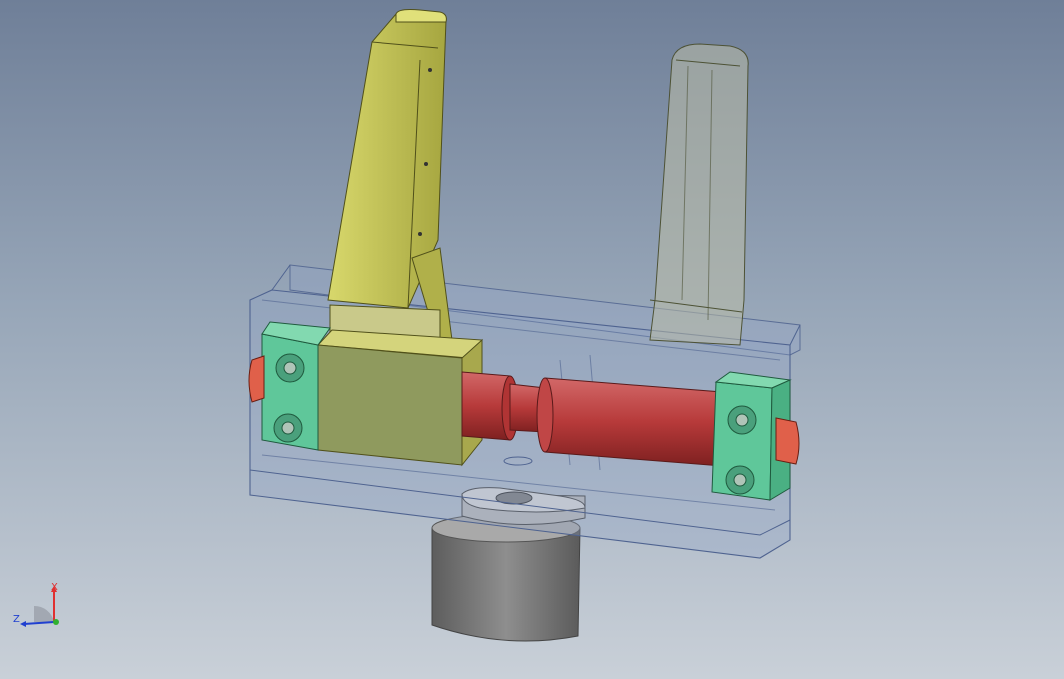  I want to click on right-end-cap, so click(787, 441).